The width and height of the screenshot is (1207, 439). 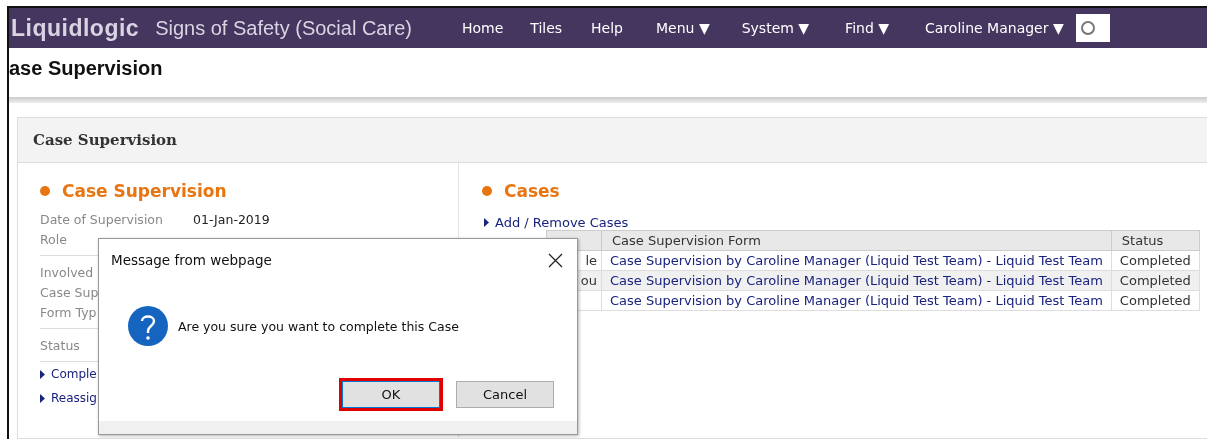 I want to click on question-icon, so click(x=148, y=326).